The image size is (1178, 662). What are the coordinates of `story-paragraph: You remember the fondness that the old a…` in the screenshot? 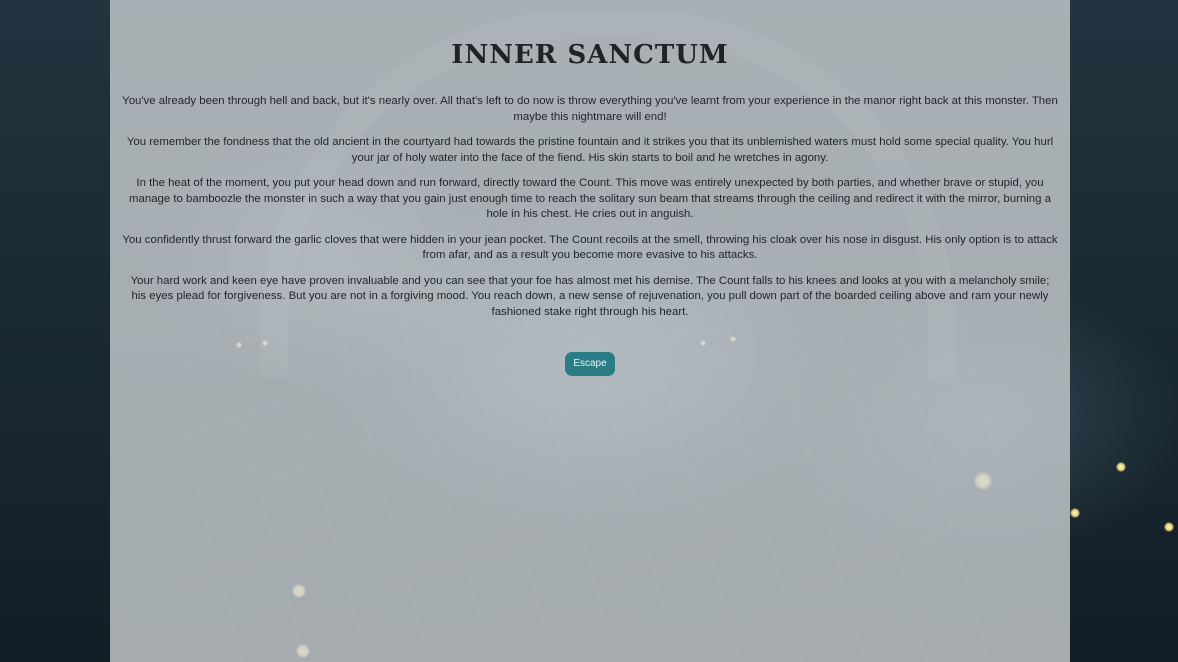 It's located at (590, 150).